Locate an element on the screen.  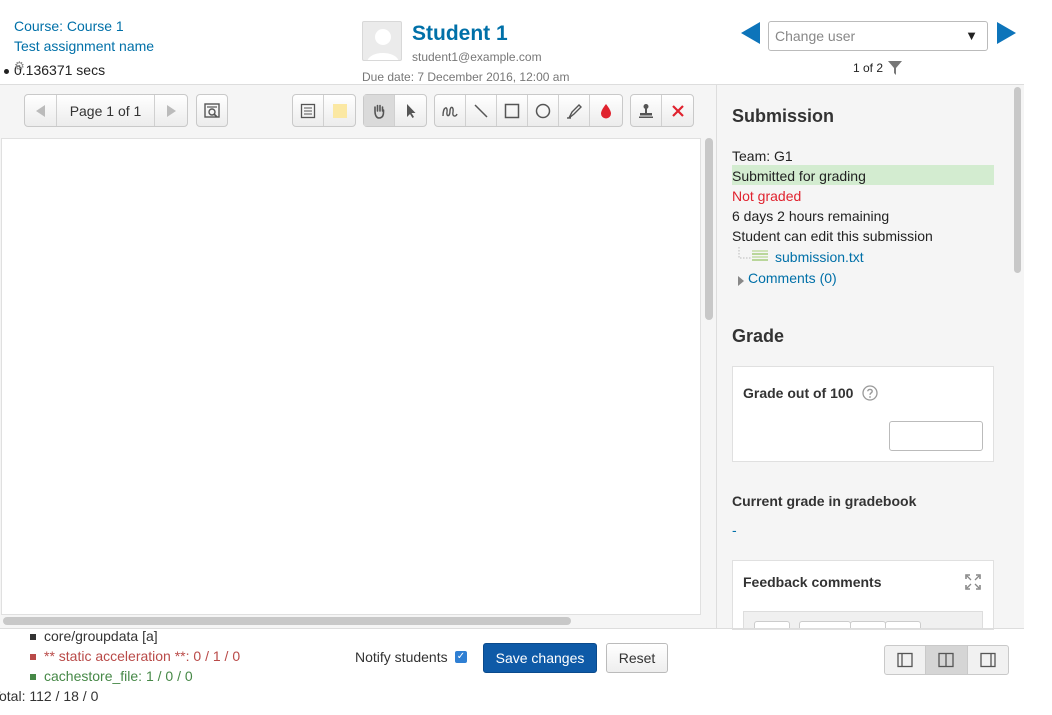
previous-user-arrow-icon is located at coordinates (750, 33).